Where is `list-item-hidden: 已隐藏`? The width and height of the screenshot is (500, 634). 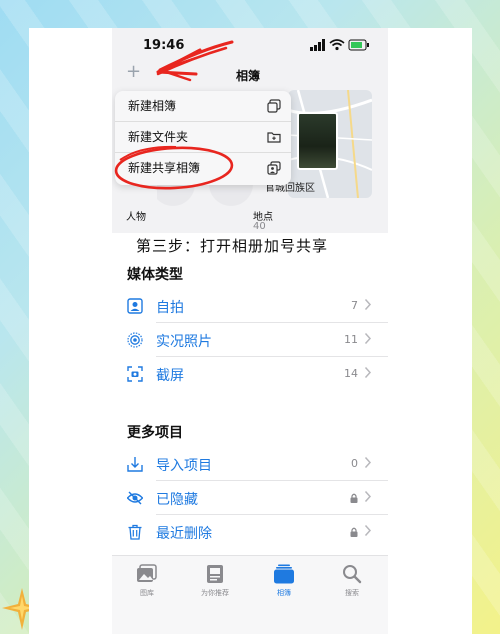 list-item-hidden: 已隐藏 is located at coordinates (250, 498).